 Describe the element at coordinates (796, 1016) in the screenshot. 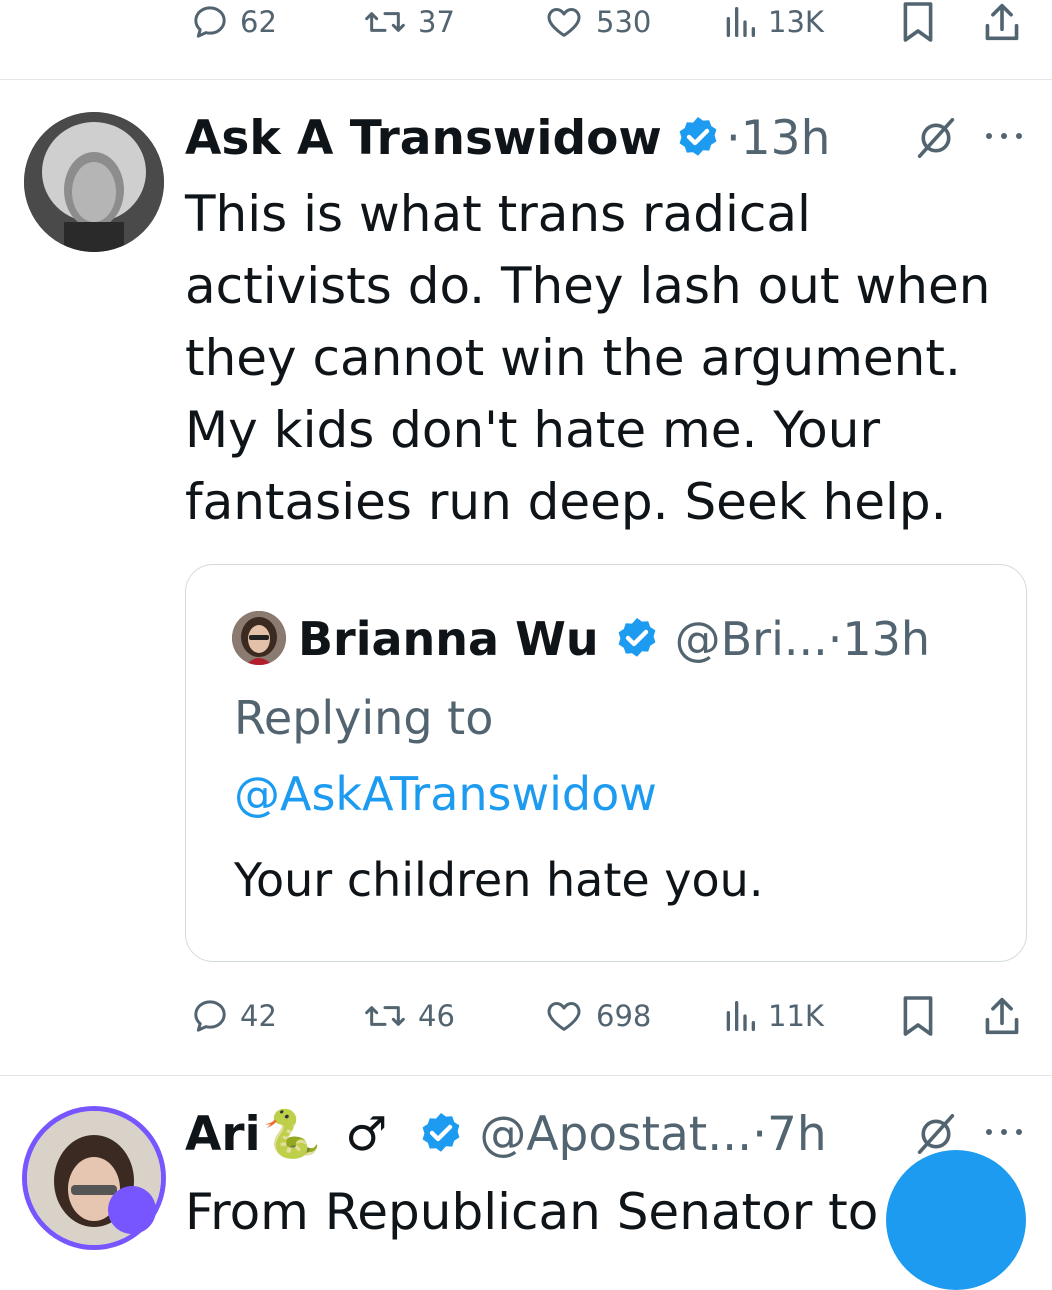

I see `views-count: 11K` at that location.